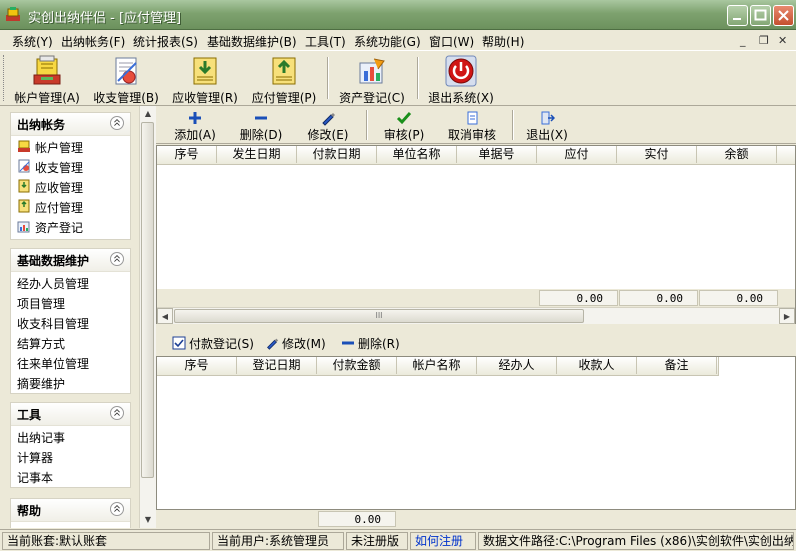  What do you see at coordinates (47, 79) in the screenshot?
I see `toolbar-account-management-button: 帐户管理(A)` at bounding box center [47, 79].